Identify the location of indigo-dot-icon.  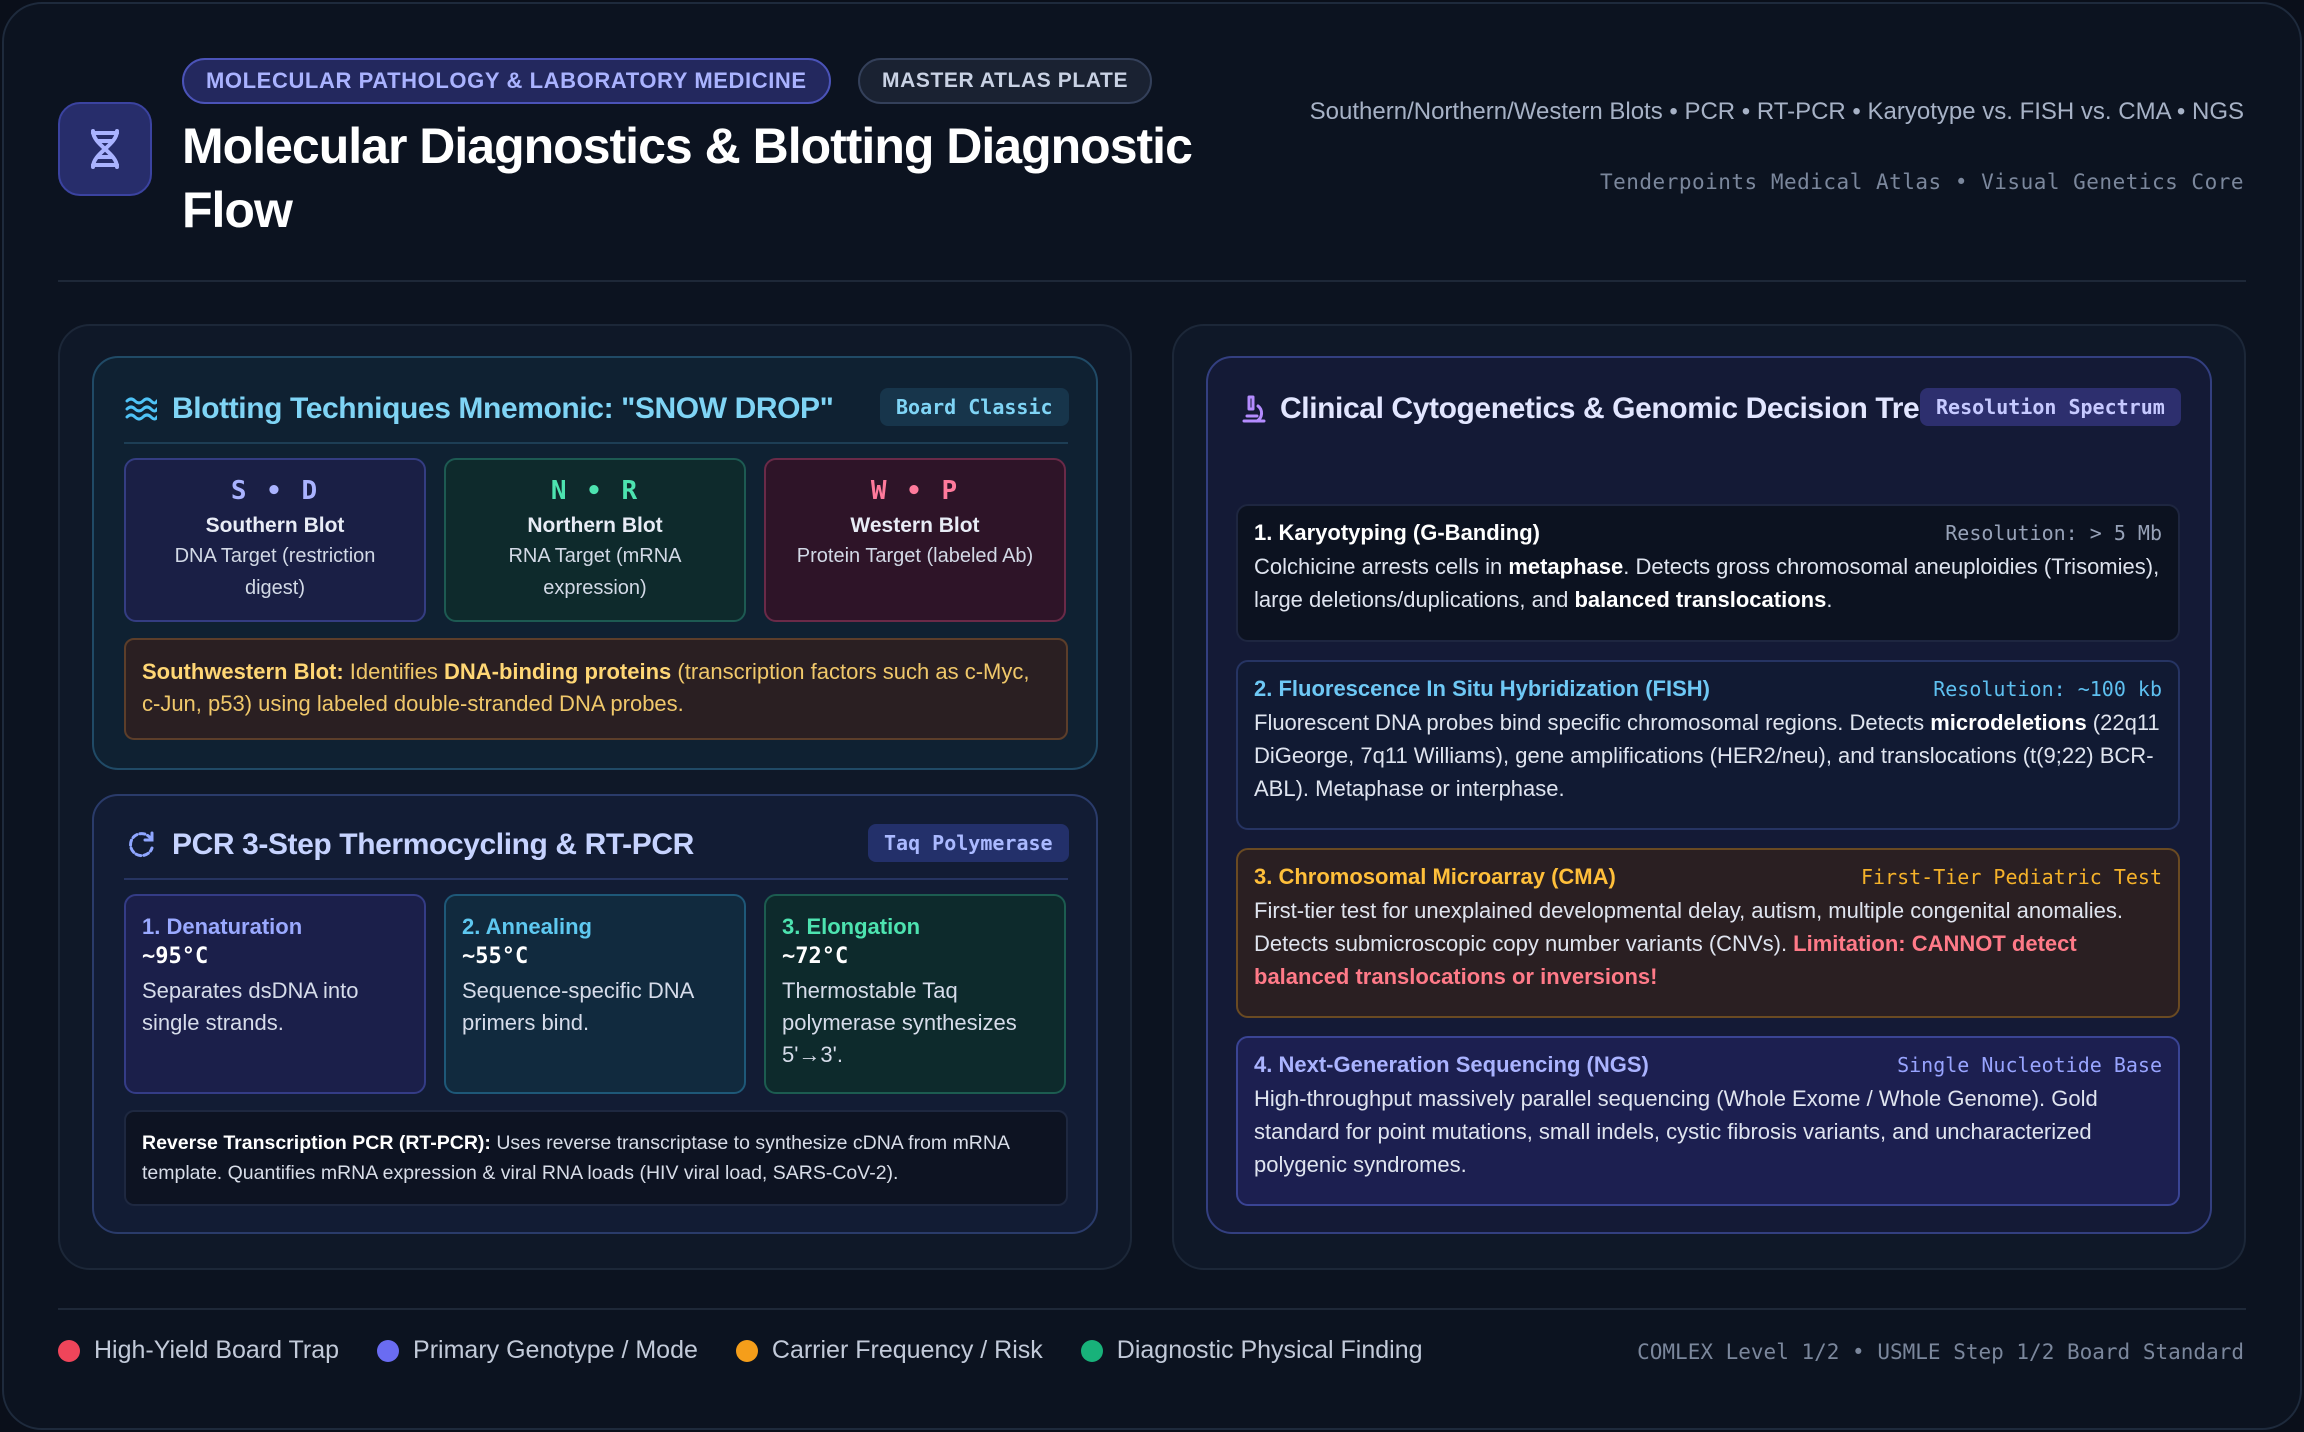
(388, 1350).